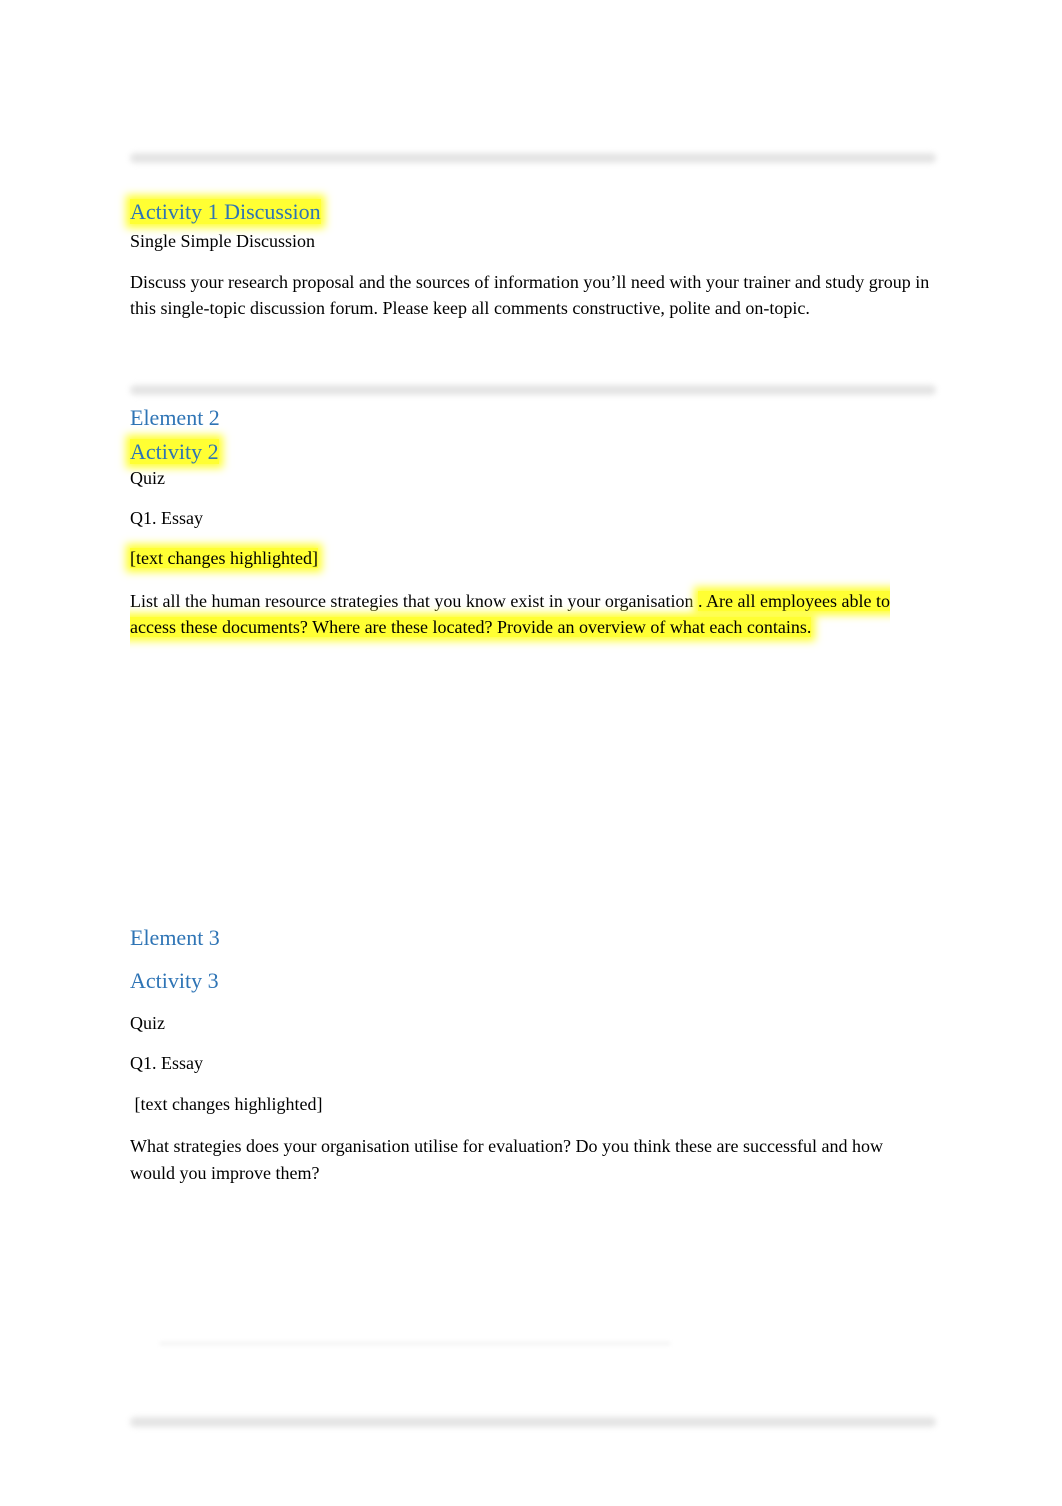  What do you see at coordinates (175, 937) in the screenshot?
I see `element-3-heading: Element 3` at bounding box center [175, 937].